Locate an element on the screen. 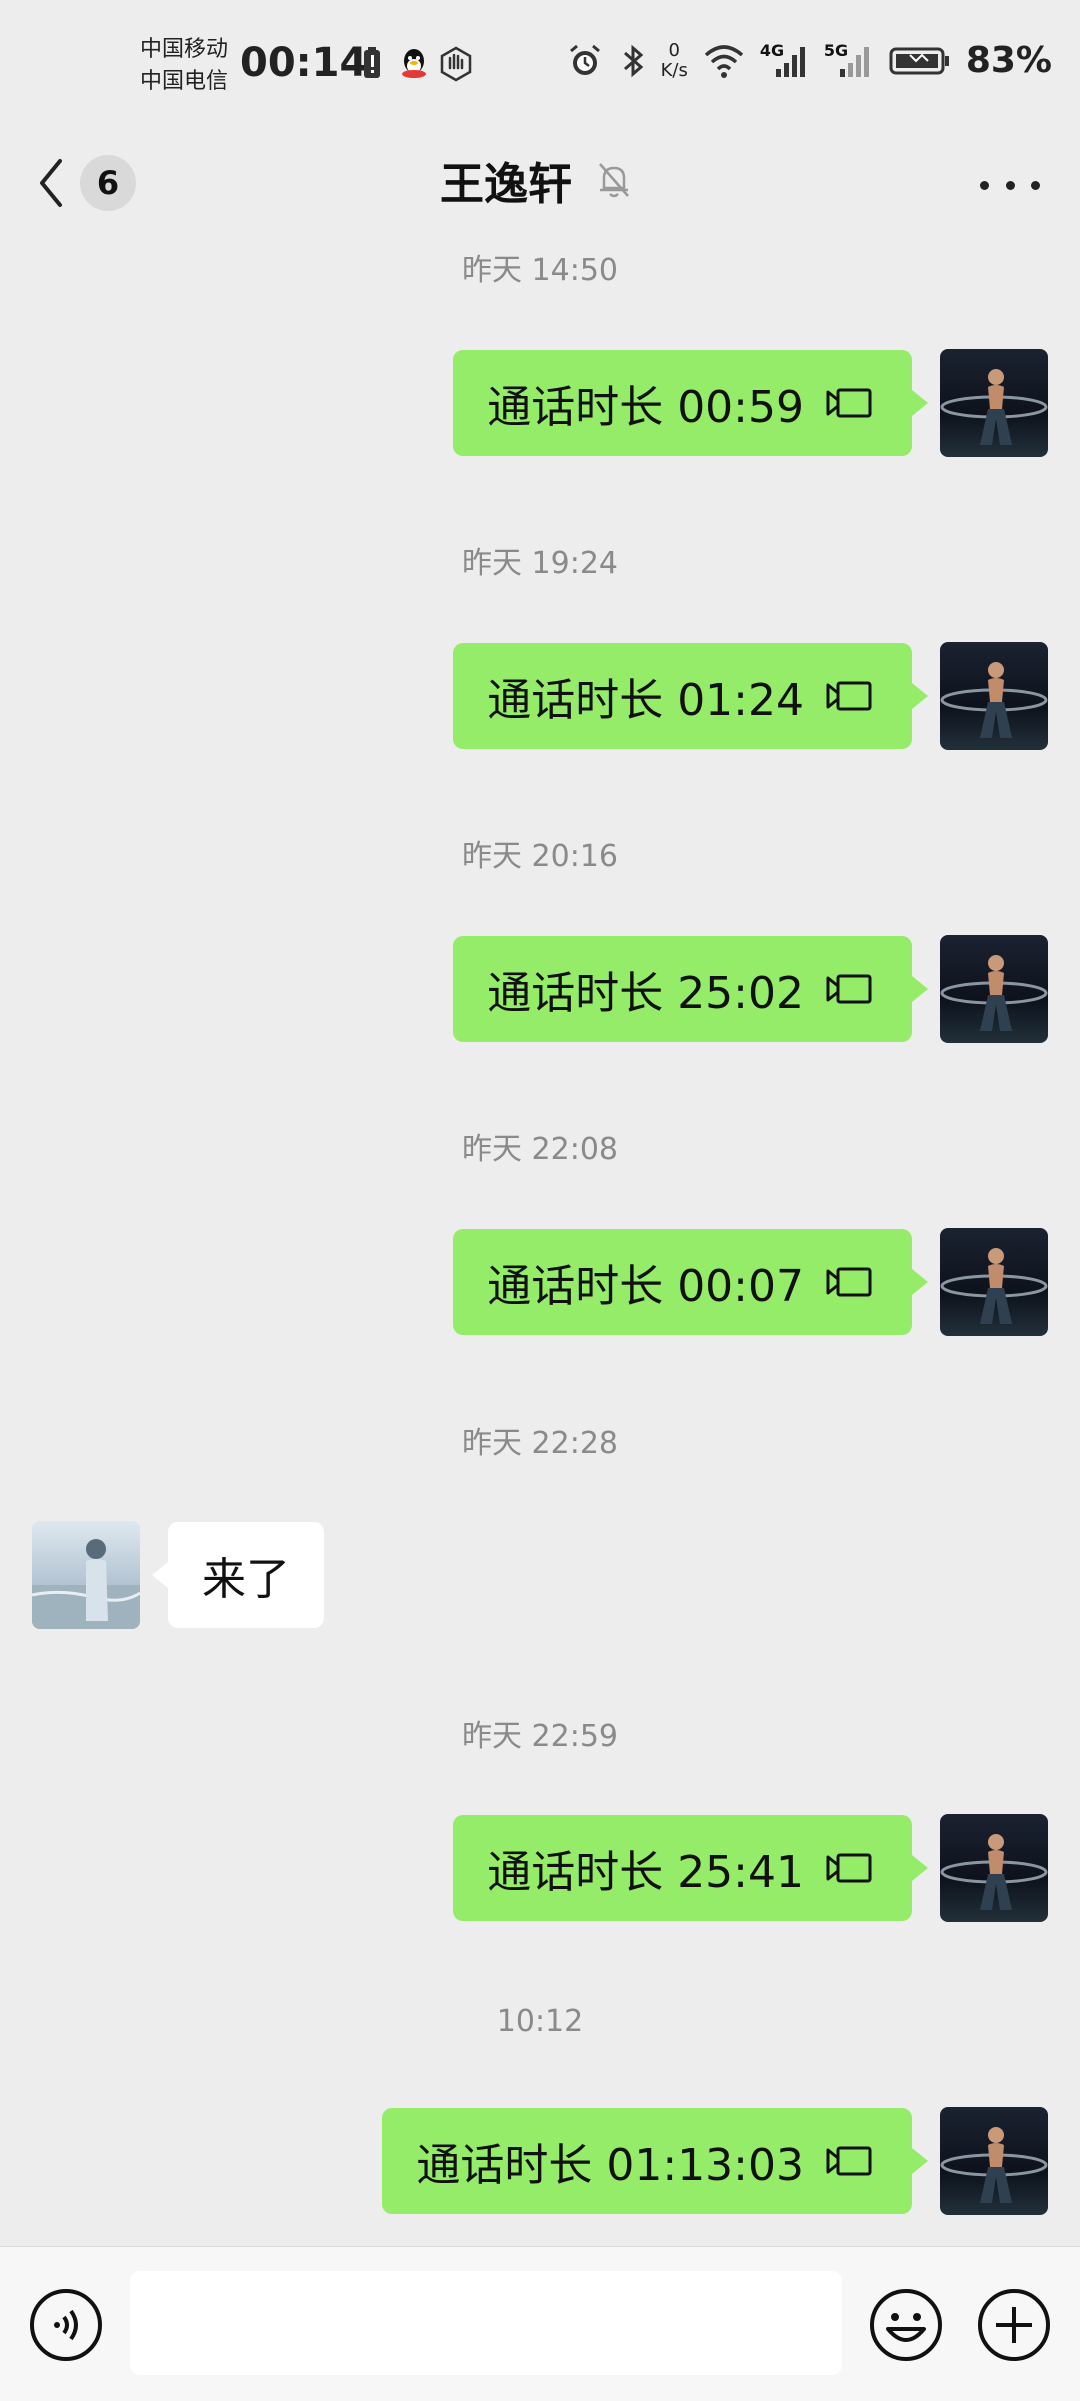  call-record-bubble: 通话时长 00:59 is located at coordinates (690, 403).